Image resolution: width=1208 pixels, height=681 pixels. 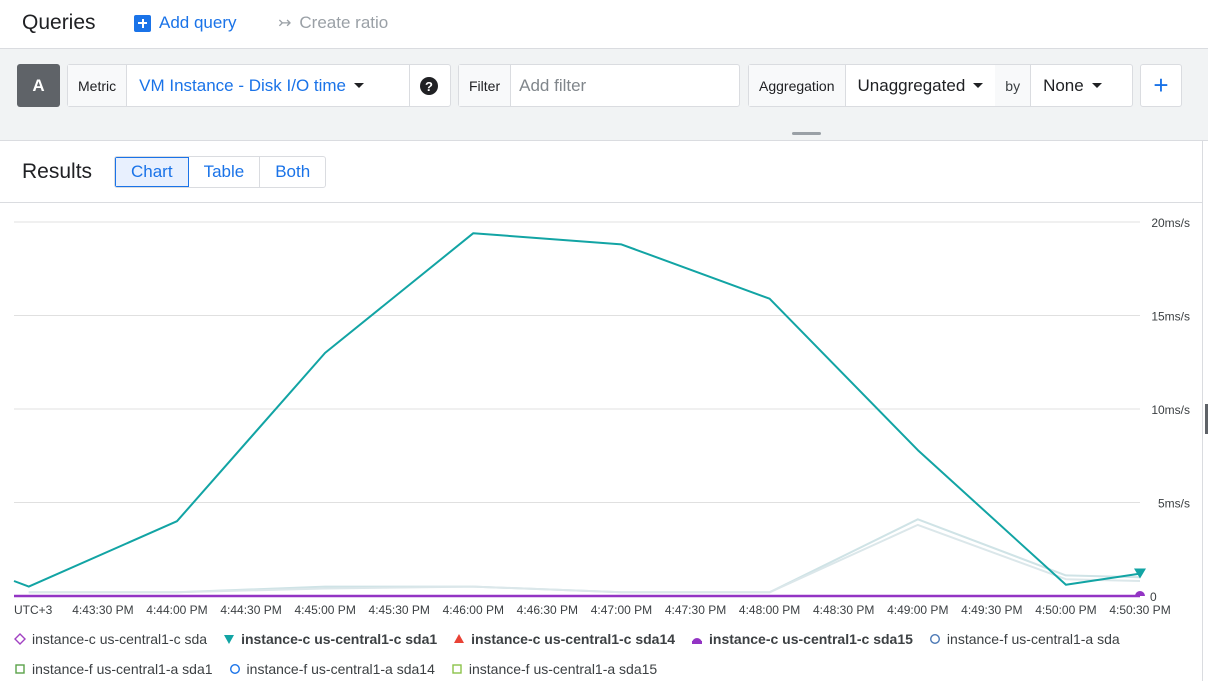 What do you see at coordinates (340, 669) in the screenshot?
I see `legend-label: instance-f us-central1-a sda14` at bounding box center [340, 669].